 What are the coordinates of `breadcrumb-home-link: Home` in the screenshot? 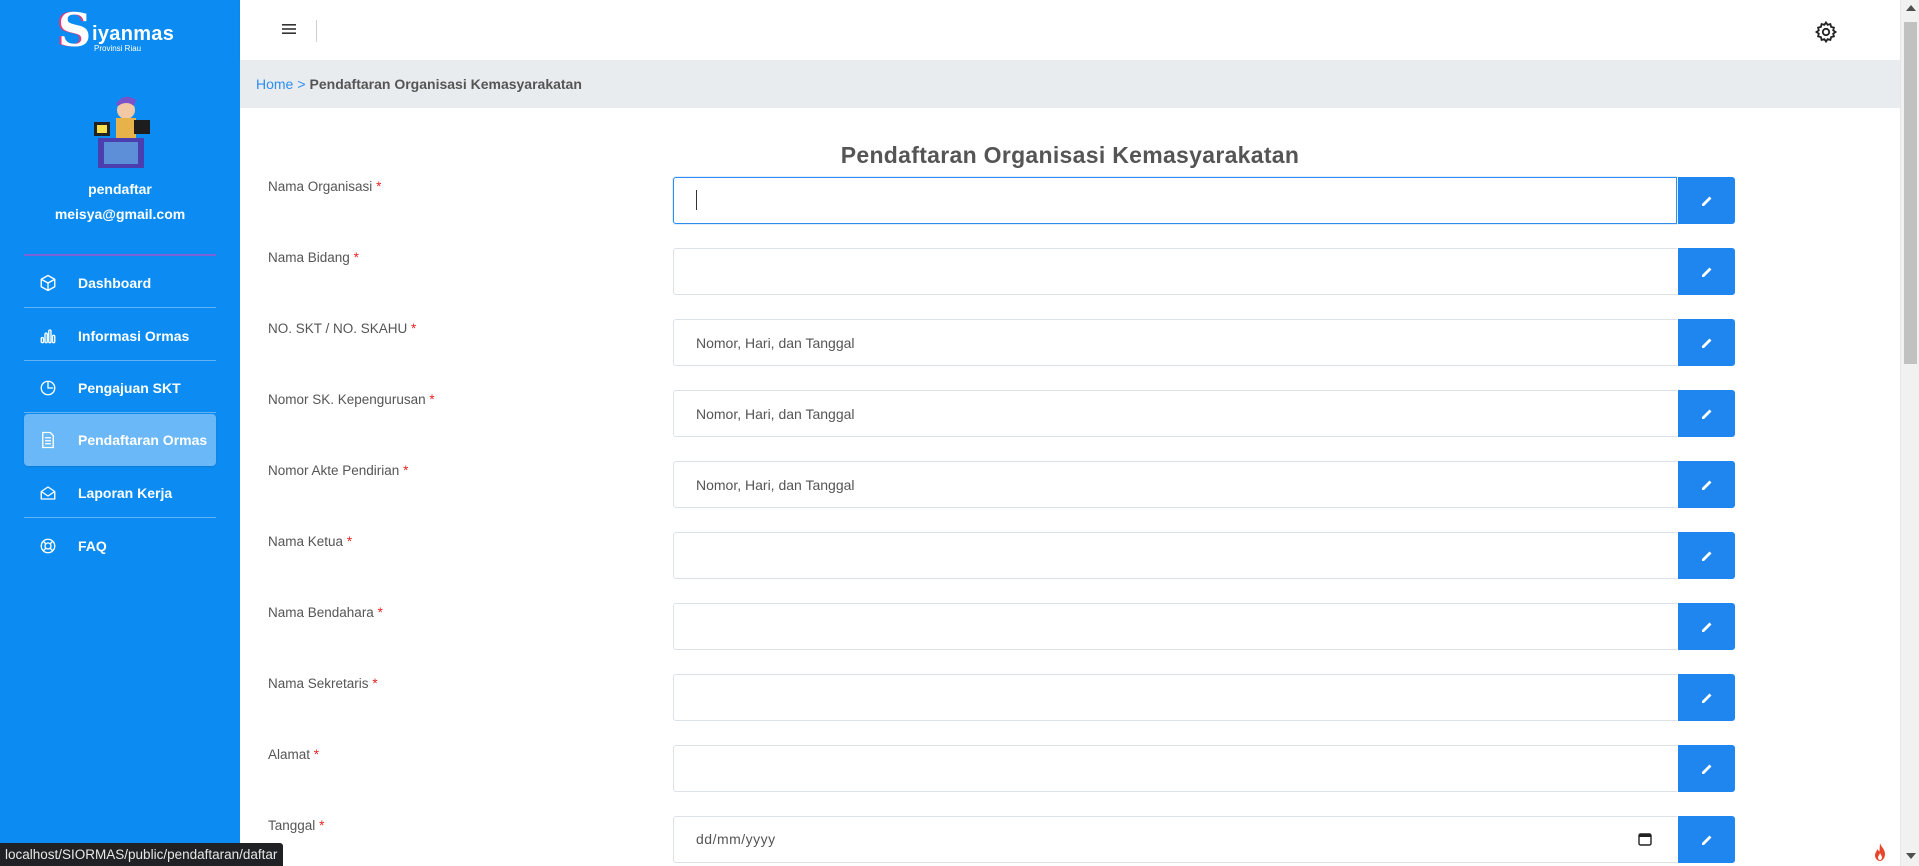 It's located at (274, 84).